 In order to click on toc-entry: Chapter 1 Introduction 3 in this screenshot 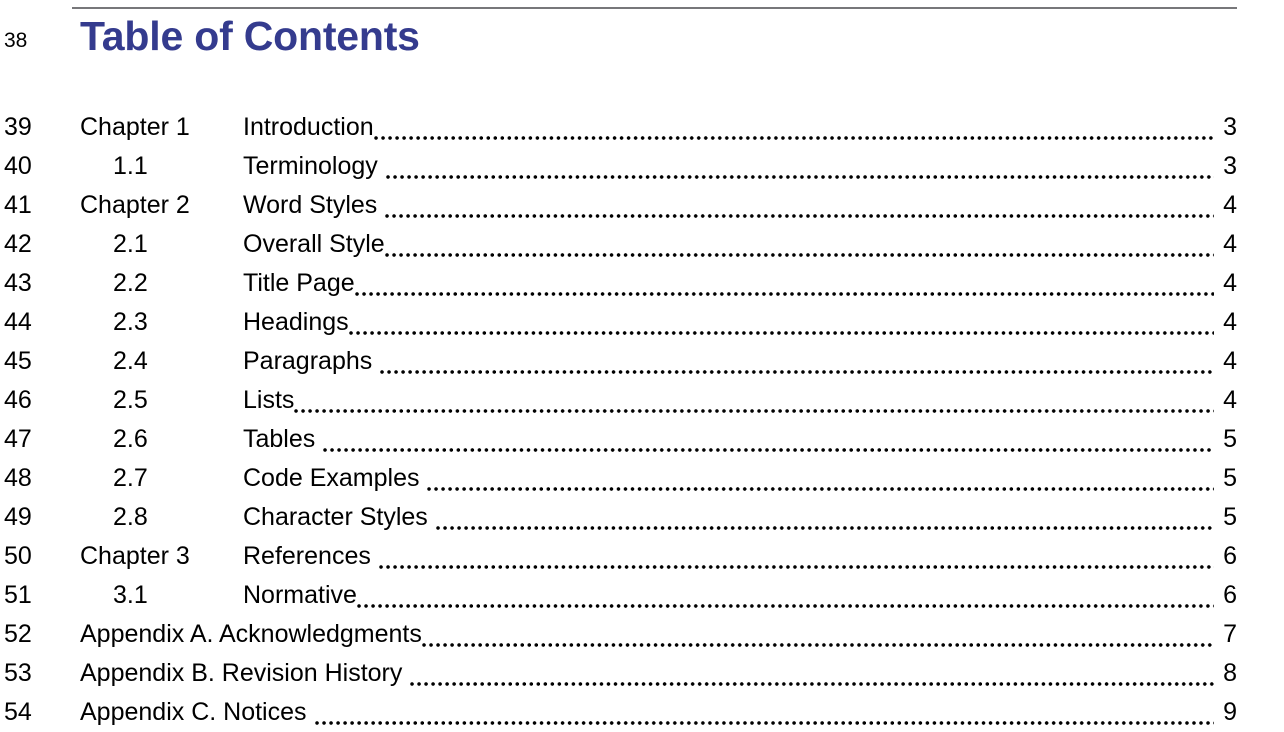, I will do `click(658, 127)`.